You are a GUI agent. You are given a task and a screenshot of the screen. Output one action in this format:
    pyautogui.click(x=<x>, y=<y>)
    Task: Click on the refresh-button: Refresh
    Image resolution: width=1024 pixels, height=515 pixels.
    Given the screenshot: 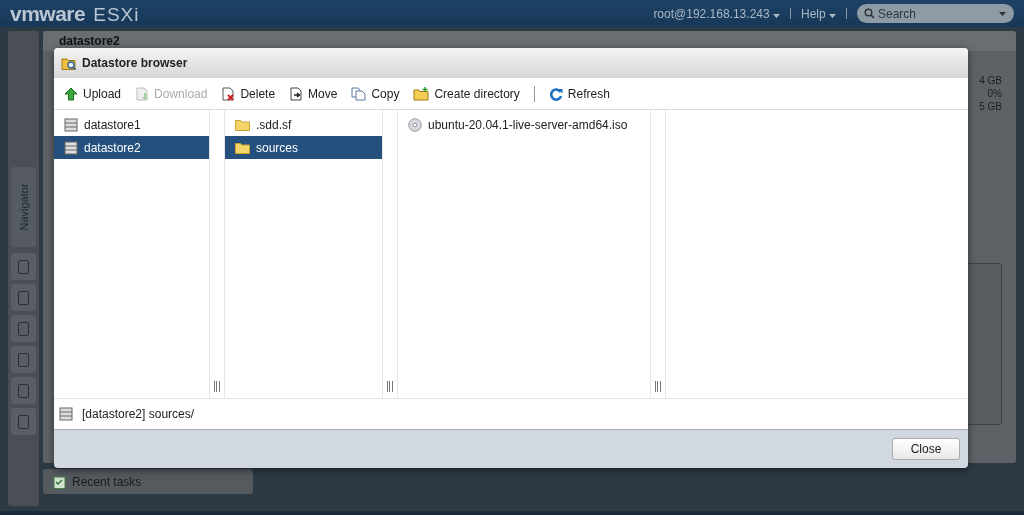 What is the action you would take?
    pyautogui.click(x=579, y=93)
    